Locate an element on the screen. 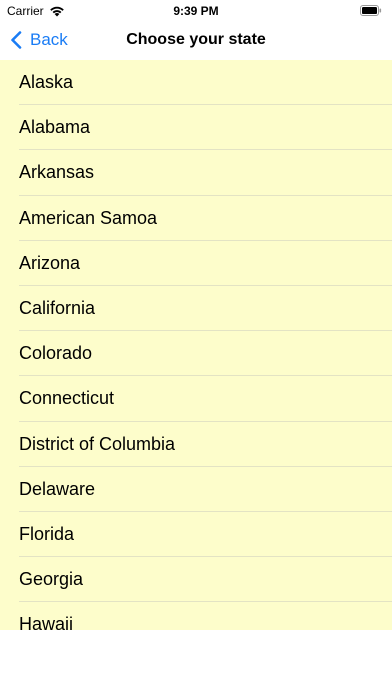 The height and width of the screenshot is (696, 392). list-item: Connecticut is located at coordinates (196, 399).